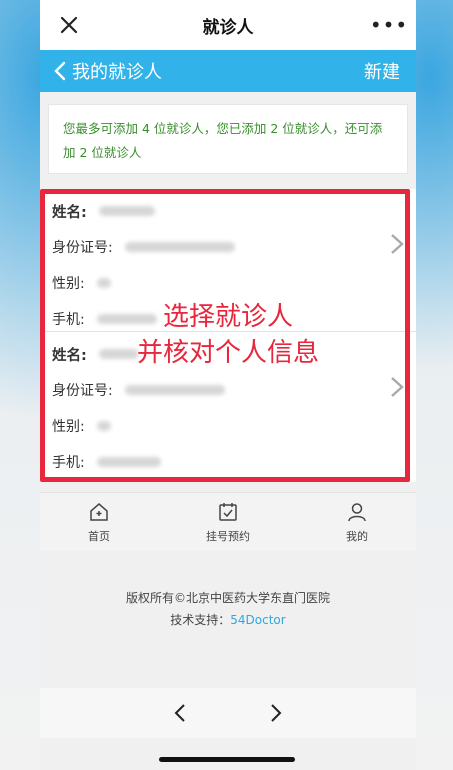  I want to click on tab-bar: 首页 挂号预约 我的, so click(228, 521).